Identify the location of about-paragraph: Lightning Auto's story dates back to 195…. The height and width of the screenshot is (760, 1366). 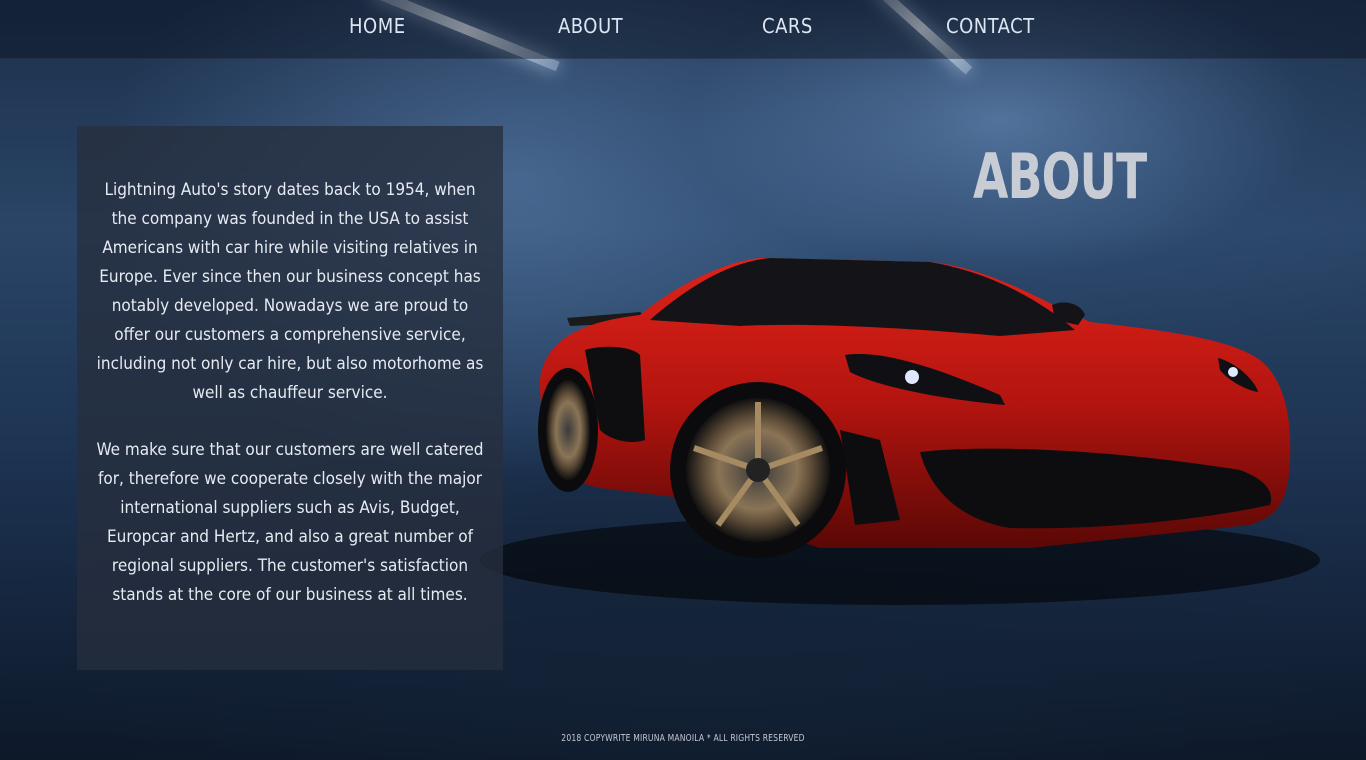
(290, 291).